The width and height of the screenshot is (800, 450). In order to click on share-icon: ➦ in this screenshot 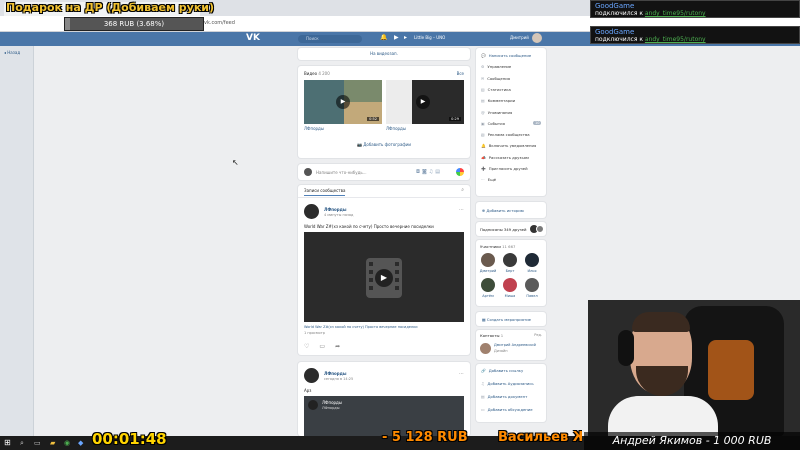, I will do `click(342, 346)`.